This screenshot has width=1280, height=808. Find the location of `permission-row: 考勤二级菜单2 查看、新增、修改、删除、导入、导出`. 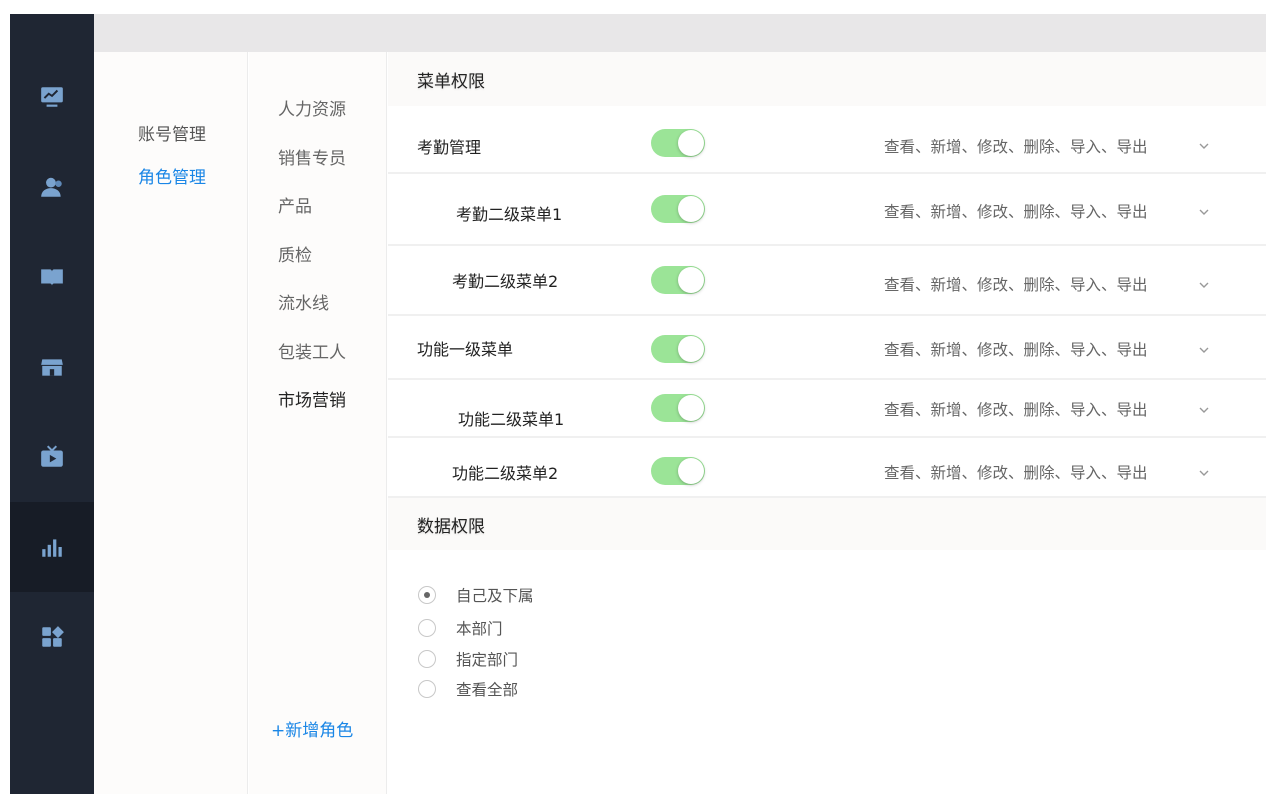

permission-row: 考勤二级菜单2 查看、新增、修改、删除、导入、导出 is located at coordinates (827, 282).